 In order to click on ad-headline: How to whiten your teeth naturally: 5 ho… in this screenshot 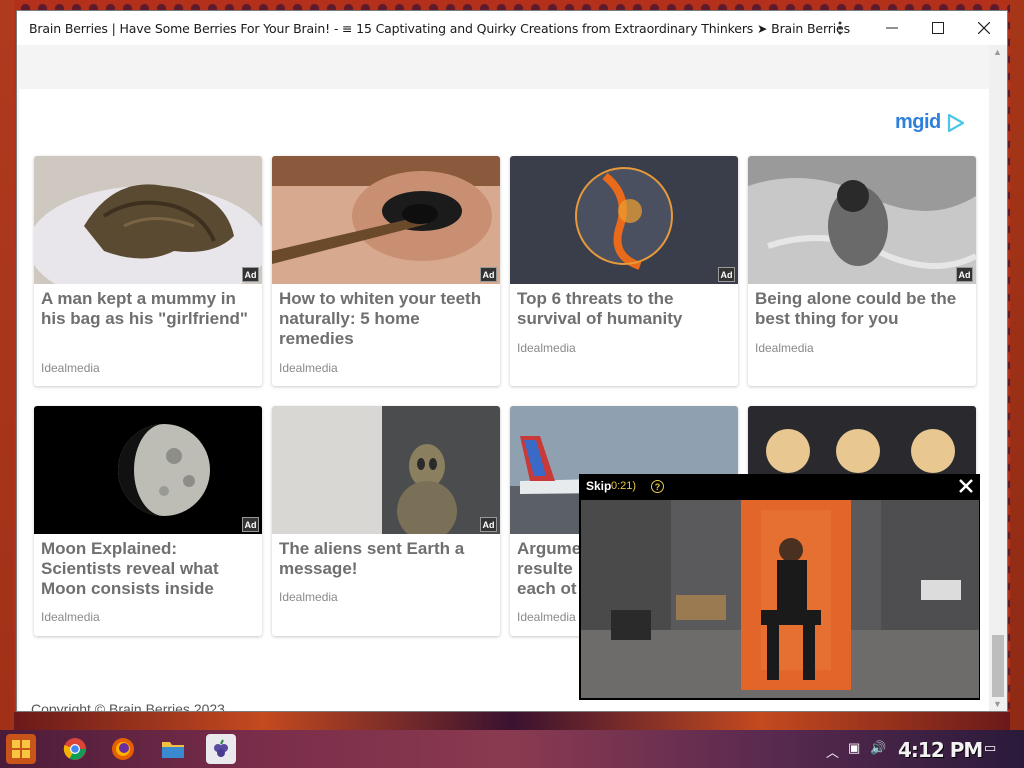, I will do `click(387, 319)`.